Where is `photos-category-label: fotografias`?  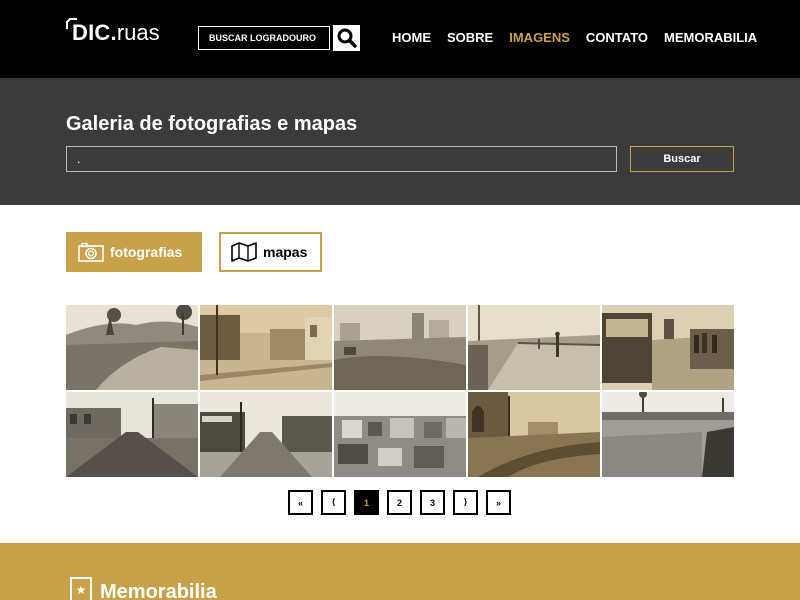 photos-category-label: fotografias is located at coordinates (146, 252).